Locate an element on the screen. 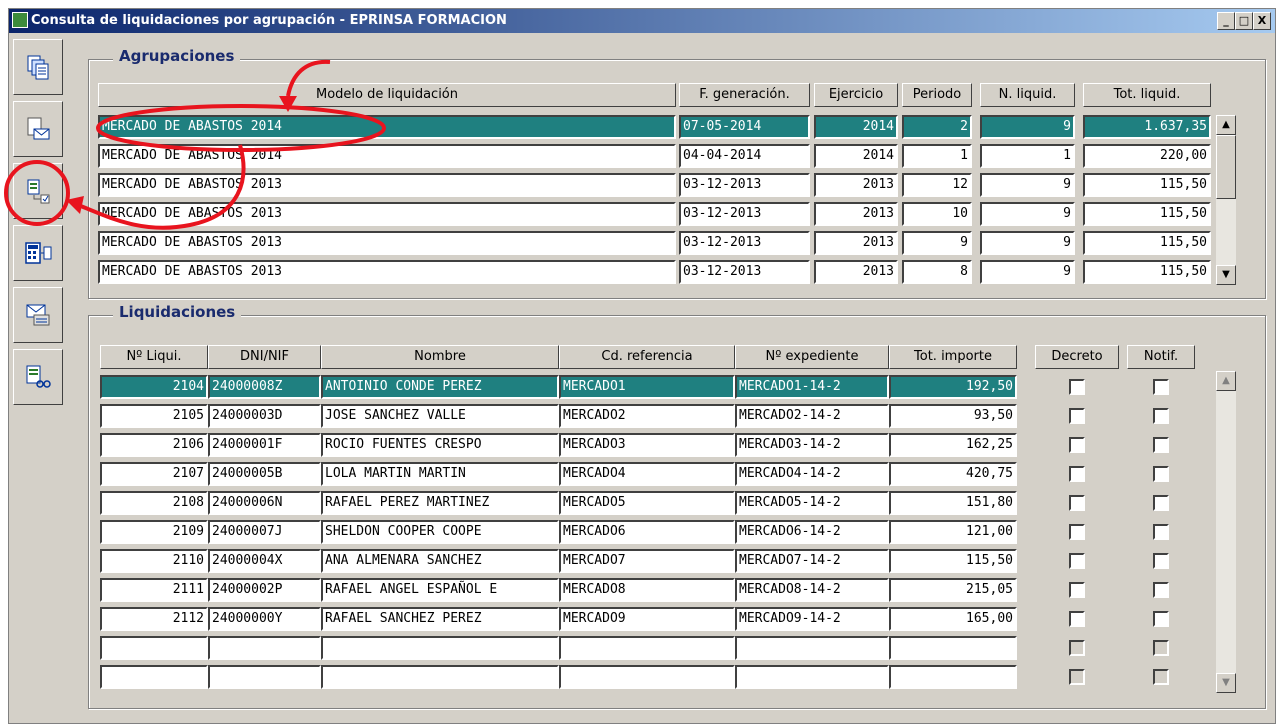 This screenshot has height=724, width=1286. col-header-nombre: Nombre is located at coordinates (440, 357).